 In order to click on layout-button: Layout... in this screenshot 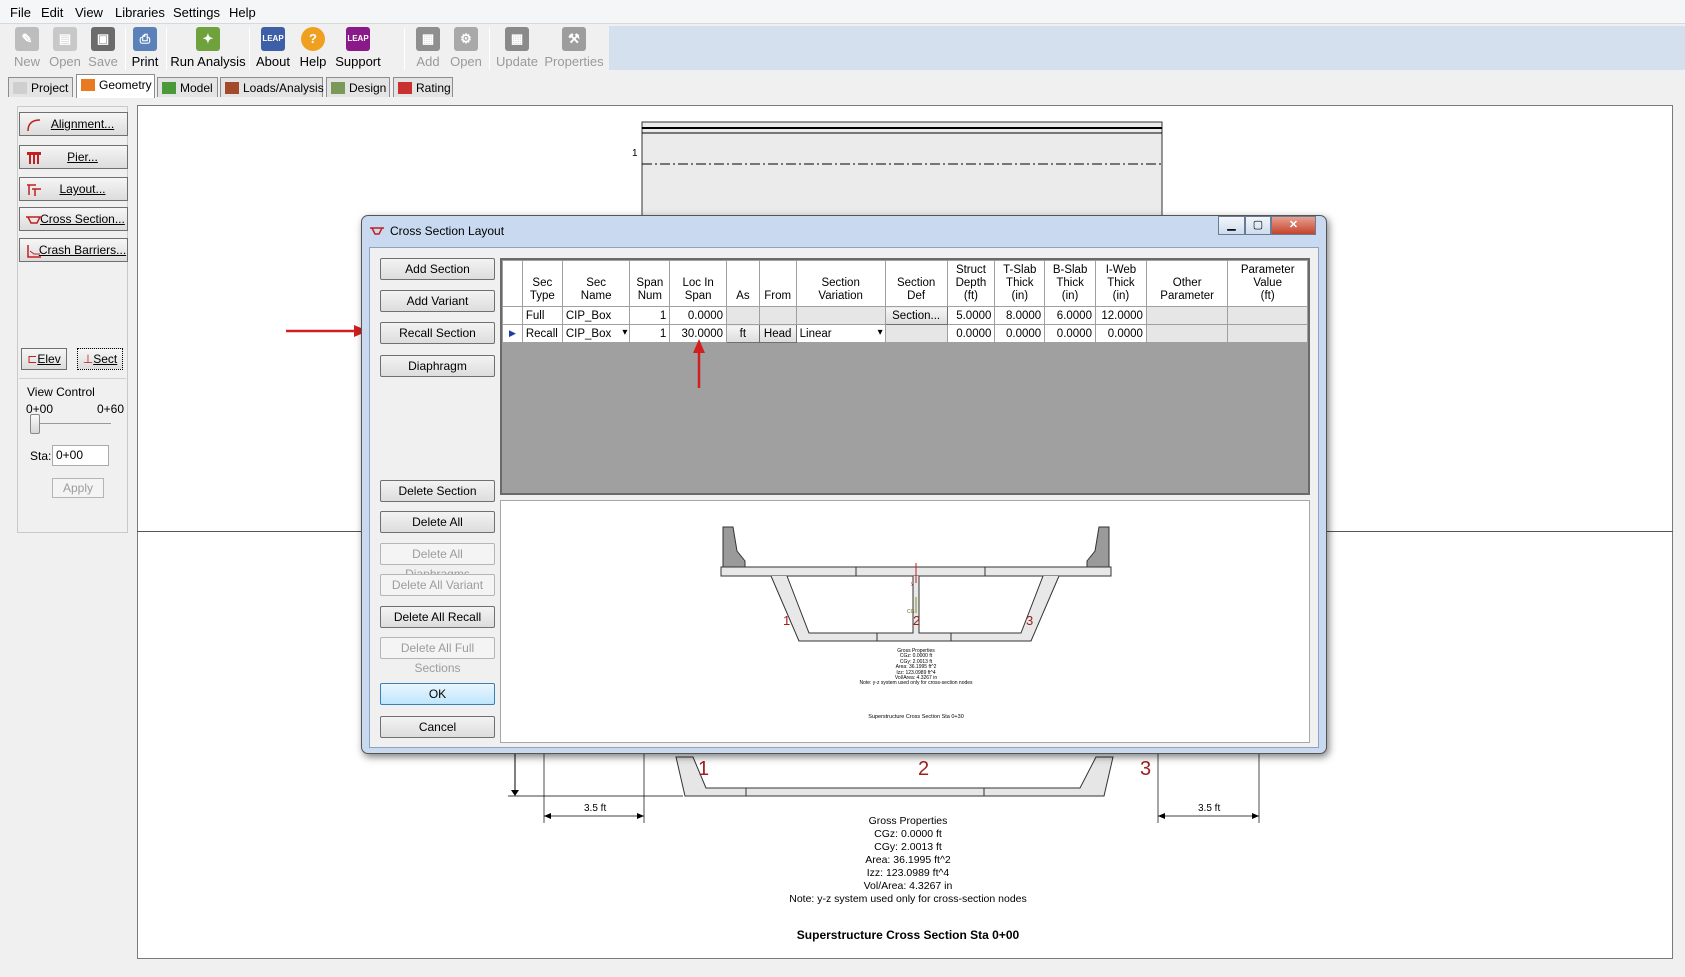, I will do `click(73, 189)`.